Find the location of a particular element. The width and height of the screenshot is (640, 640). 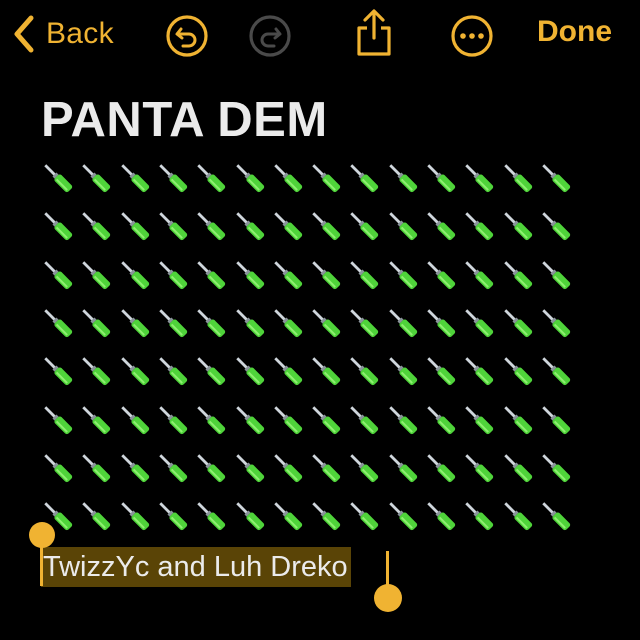

selected-text: TwizzYc and Luh Dreko is located at coordinates (195, 567).